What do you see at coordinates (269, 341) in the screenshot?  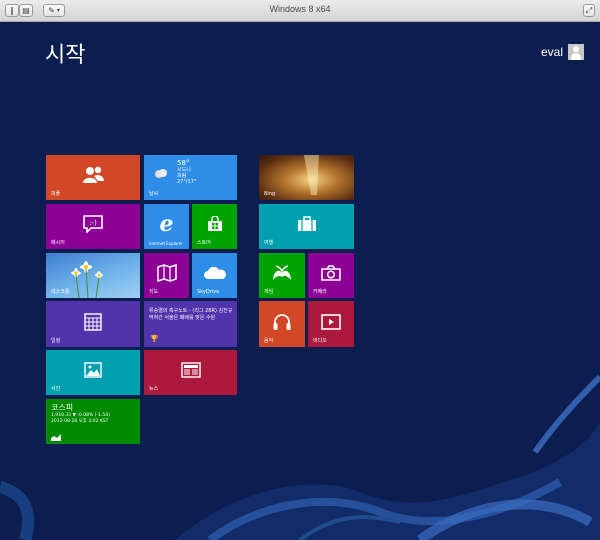 I see `tile-music-label: 음악` at bounding box center [269, 341].